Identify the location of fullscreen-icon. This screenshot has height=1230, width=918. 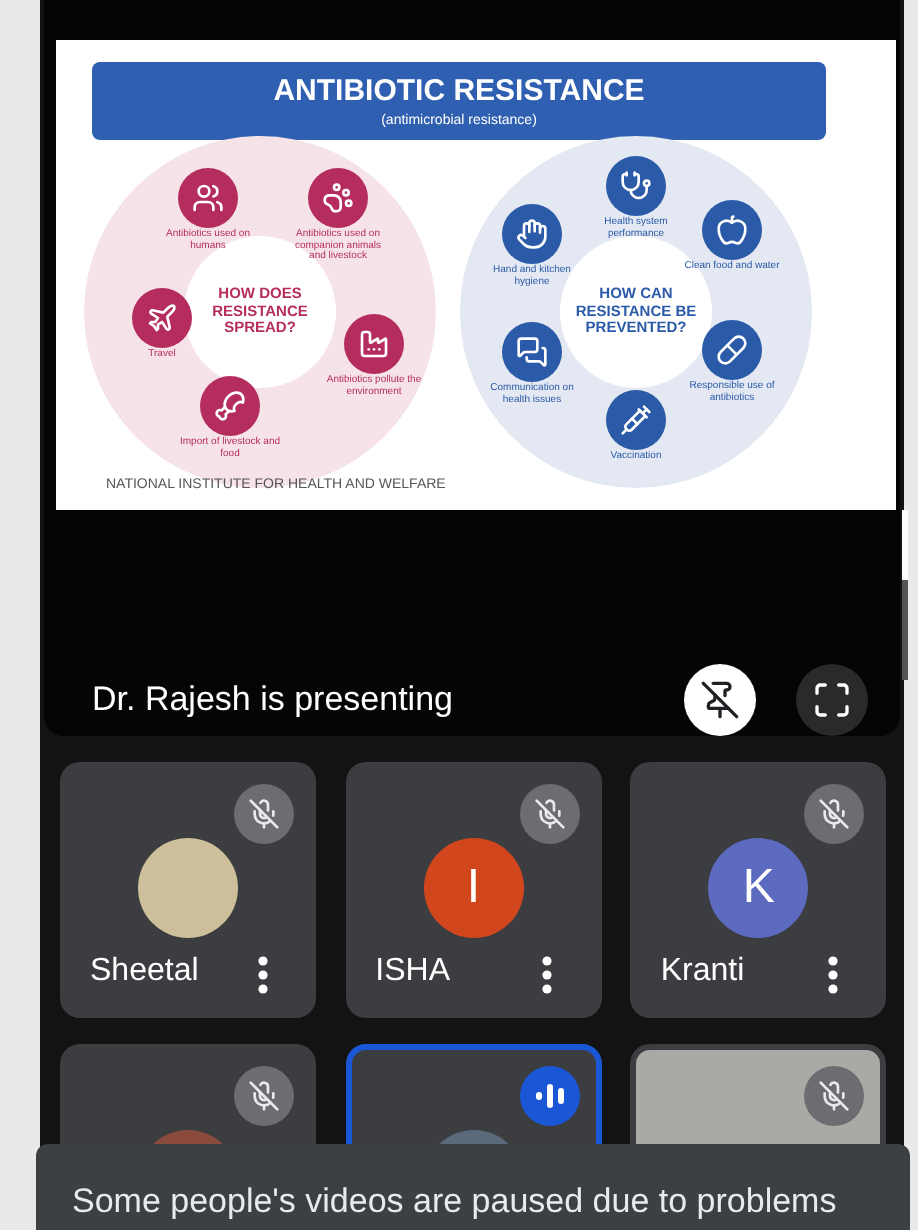
(832, 700).